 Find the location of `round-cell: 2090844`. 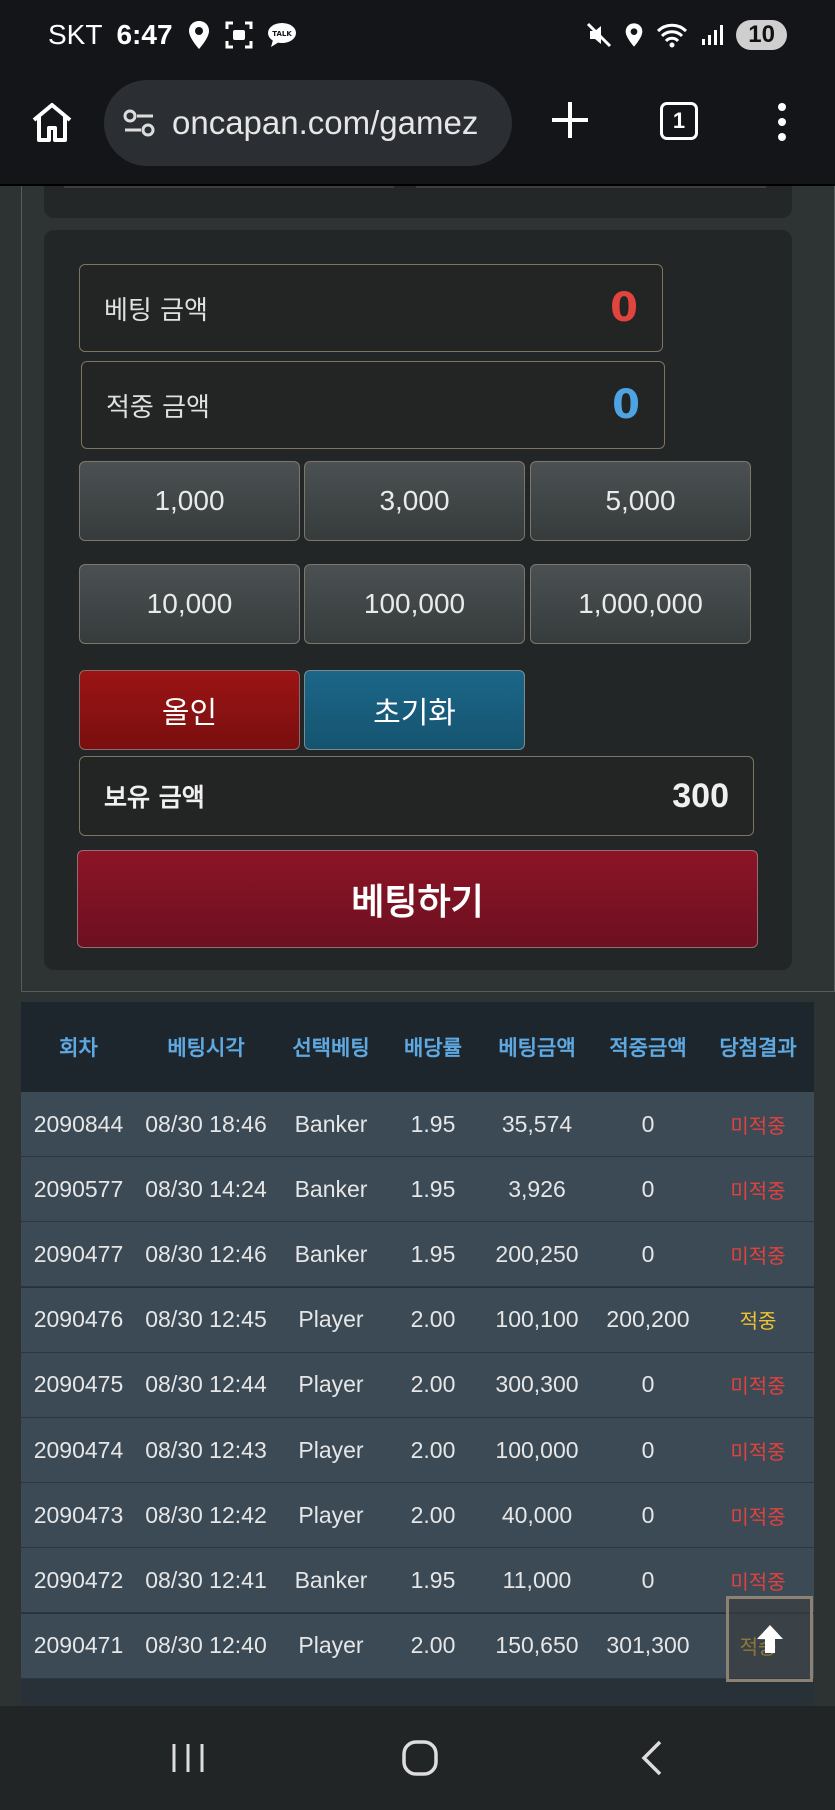

round-cell: 2090844 is located at coordinates (78, 1123).